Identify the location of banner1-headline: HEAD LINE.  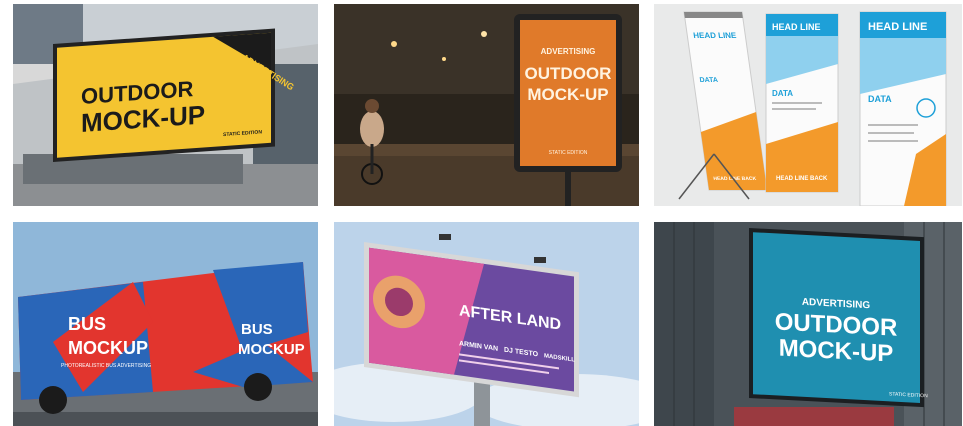
(715, 35).